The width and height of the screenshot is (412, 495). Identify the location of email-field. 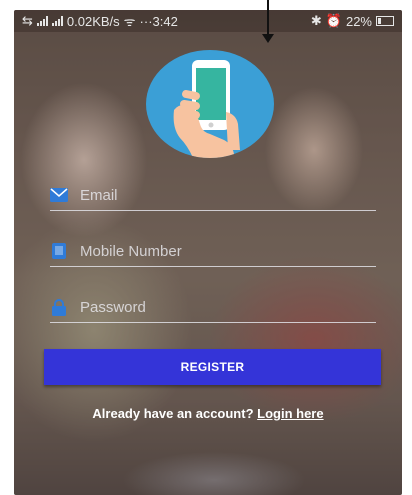
(213, 195).